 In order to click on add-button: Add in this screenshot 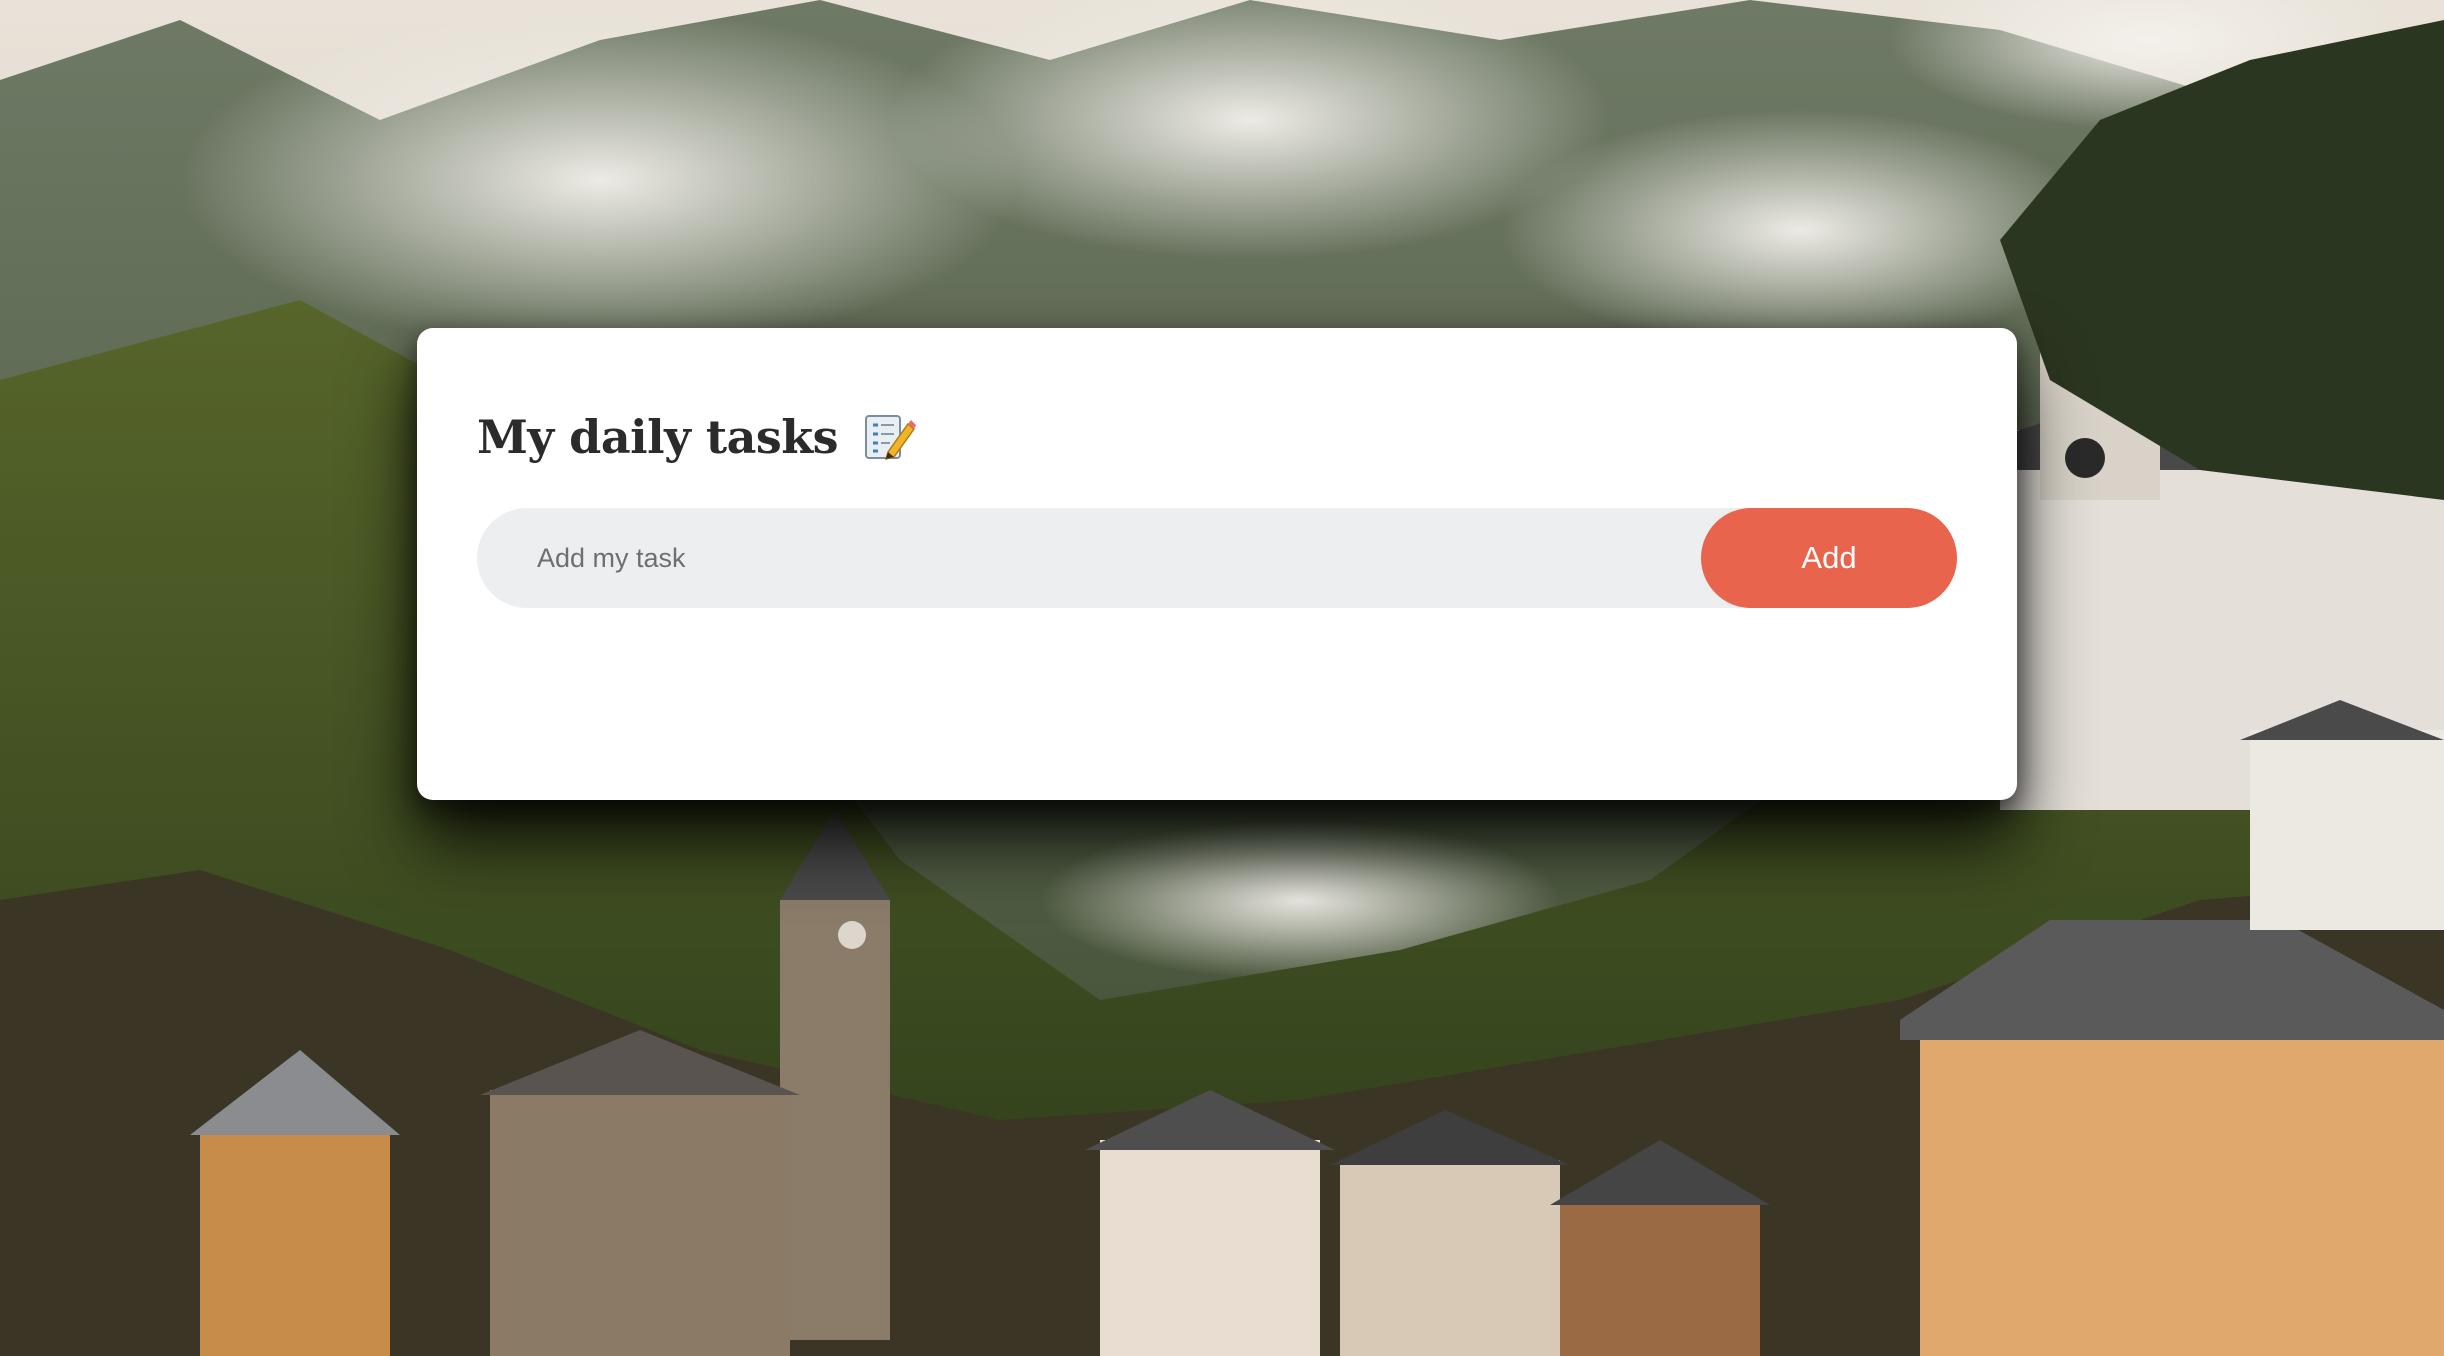, I will do `click(1829, 558)`.